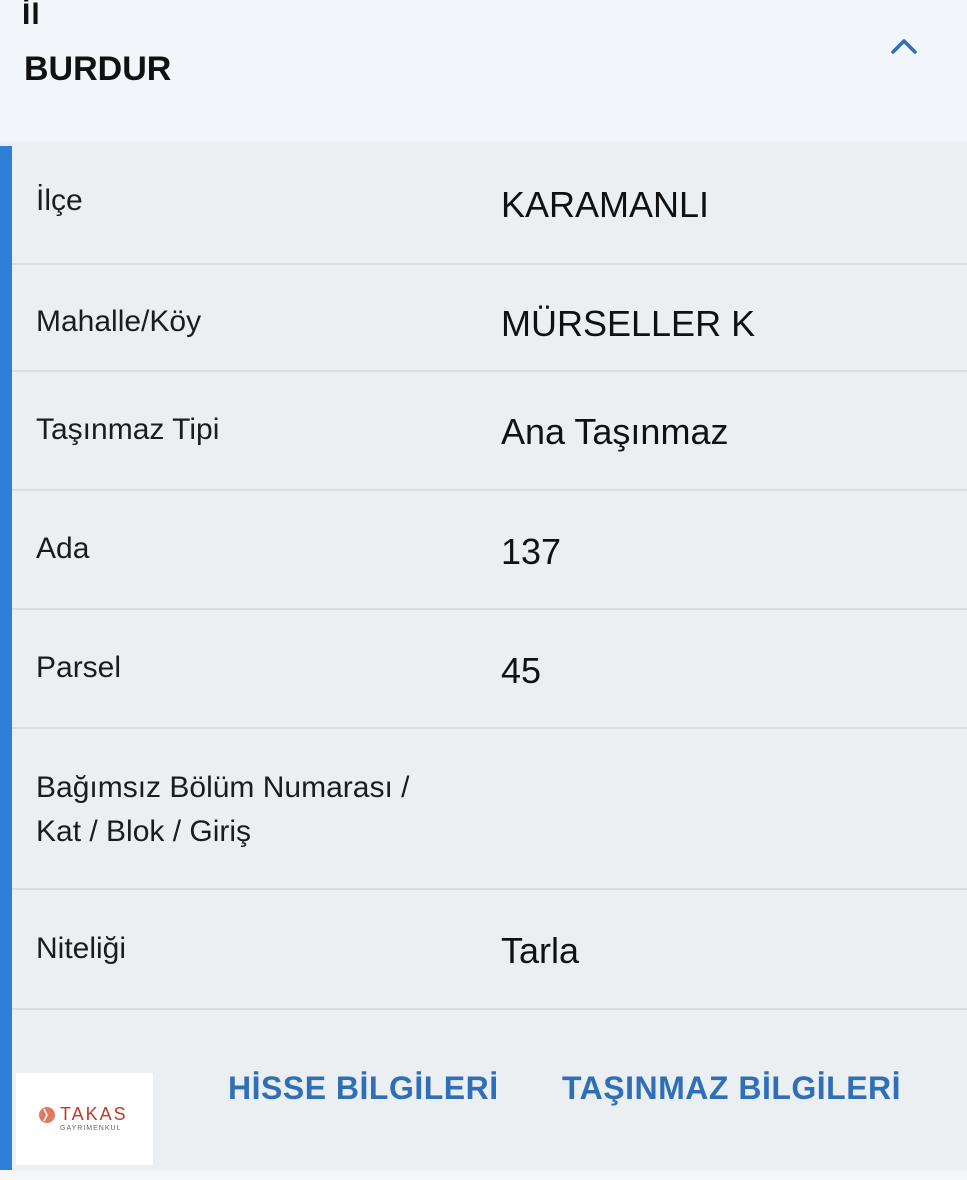  Describe the element at coordinates (731, 1088) in the screenshot. I see `property-info-button: TAŞINMAZ BİLGİLERİ` at that location.